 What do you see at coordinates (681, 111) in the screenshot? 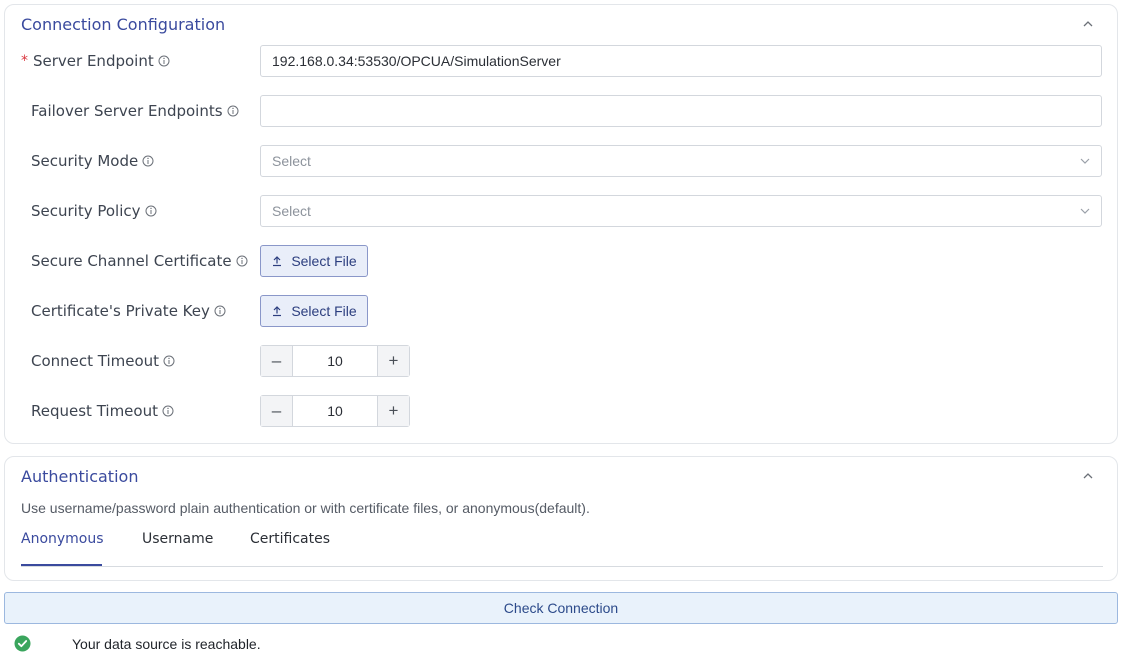
I see `failover-endpoints-input` at bounding box center [681, 111].